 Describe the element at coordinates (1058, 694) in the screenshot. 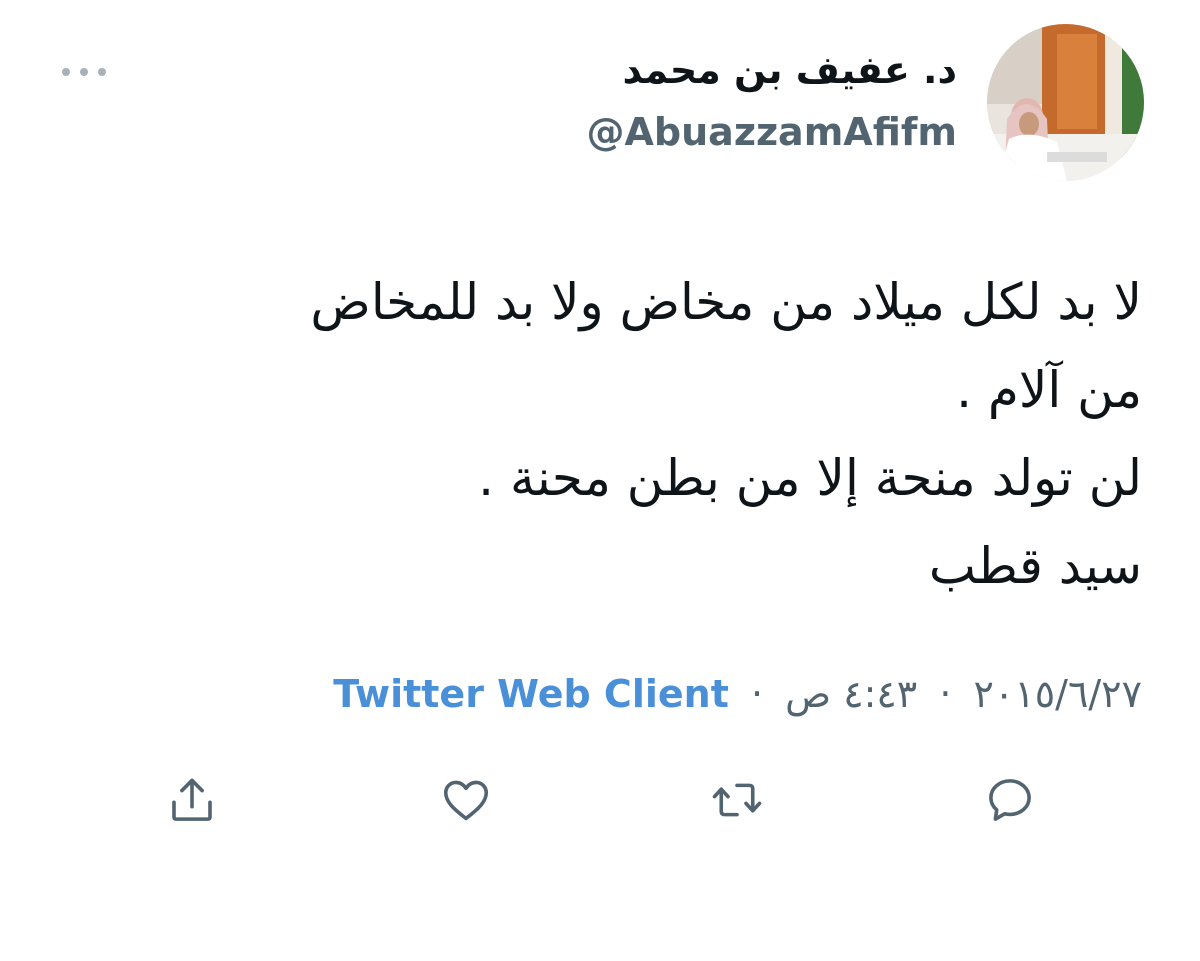

I see `tweet-date: ٢٠١٥/٦/٢٧` at that location.